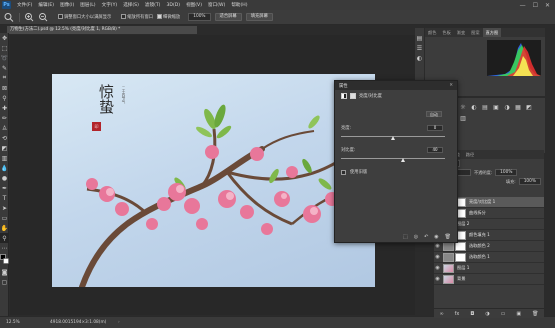 The image size is (555, 328). What do you see at coordinates (434, 114) in the screenshot?
I see `auto-button: 自动` at bounding box center [434, 114].